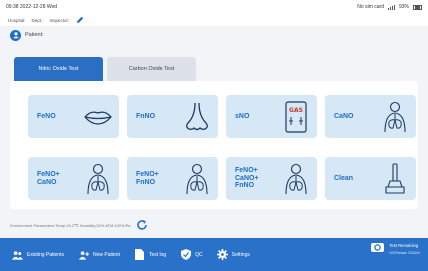  I want to click on hospital-label: Hospital:, so click(17, 20).